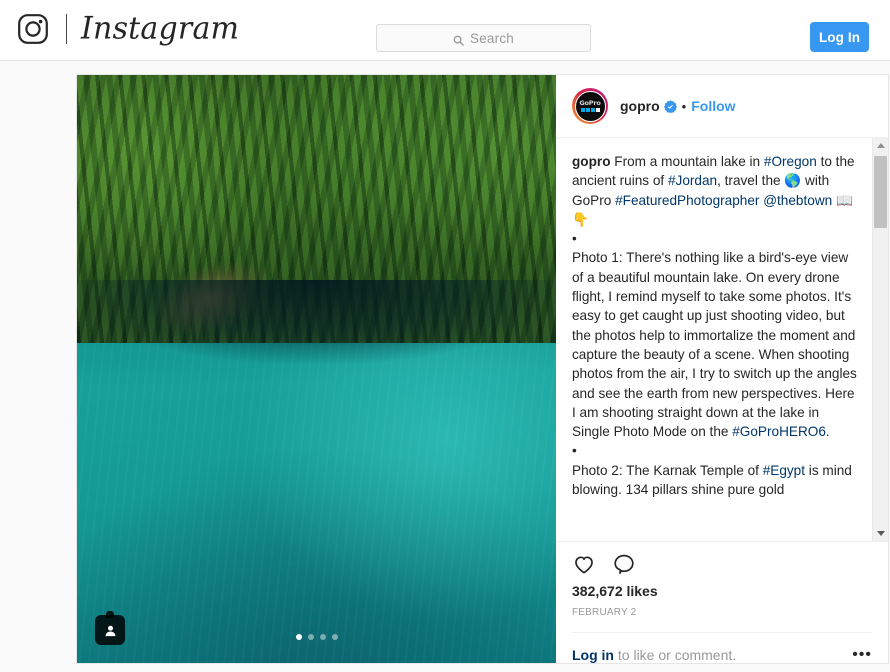 This screenshot has width=890, height=672. Describe the element at coordinates (160, 29) in the screenshot. I see `instagram-wordmark: Instagram` at that location.